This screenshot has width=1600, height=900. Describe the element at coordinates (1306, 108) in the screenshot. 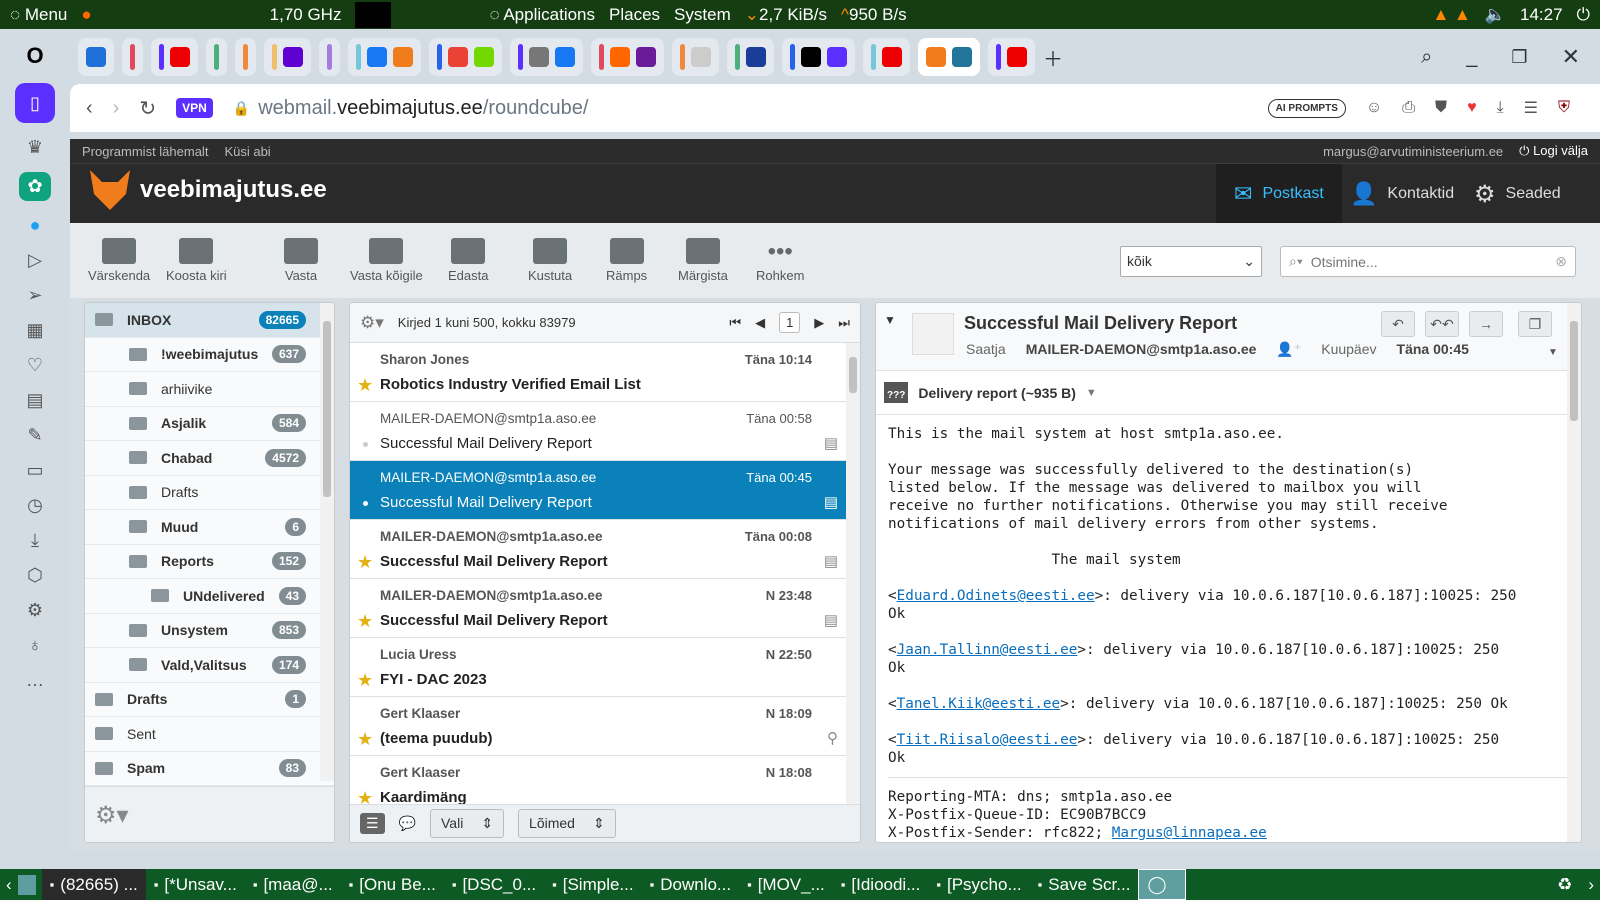

I see `ai-prompts-button: AI PROMPTS` at that location.